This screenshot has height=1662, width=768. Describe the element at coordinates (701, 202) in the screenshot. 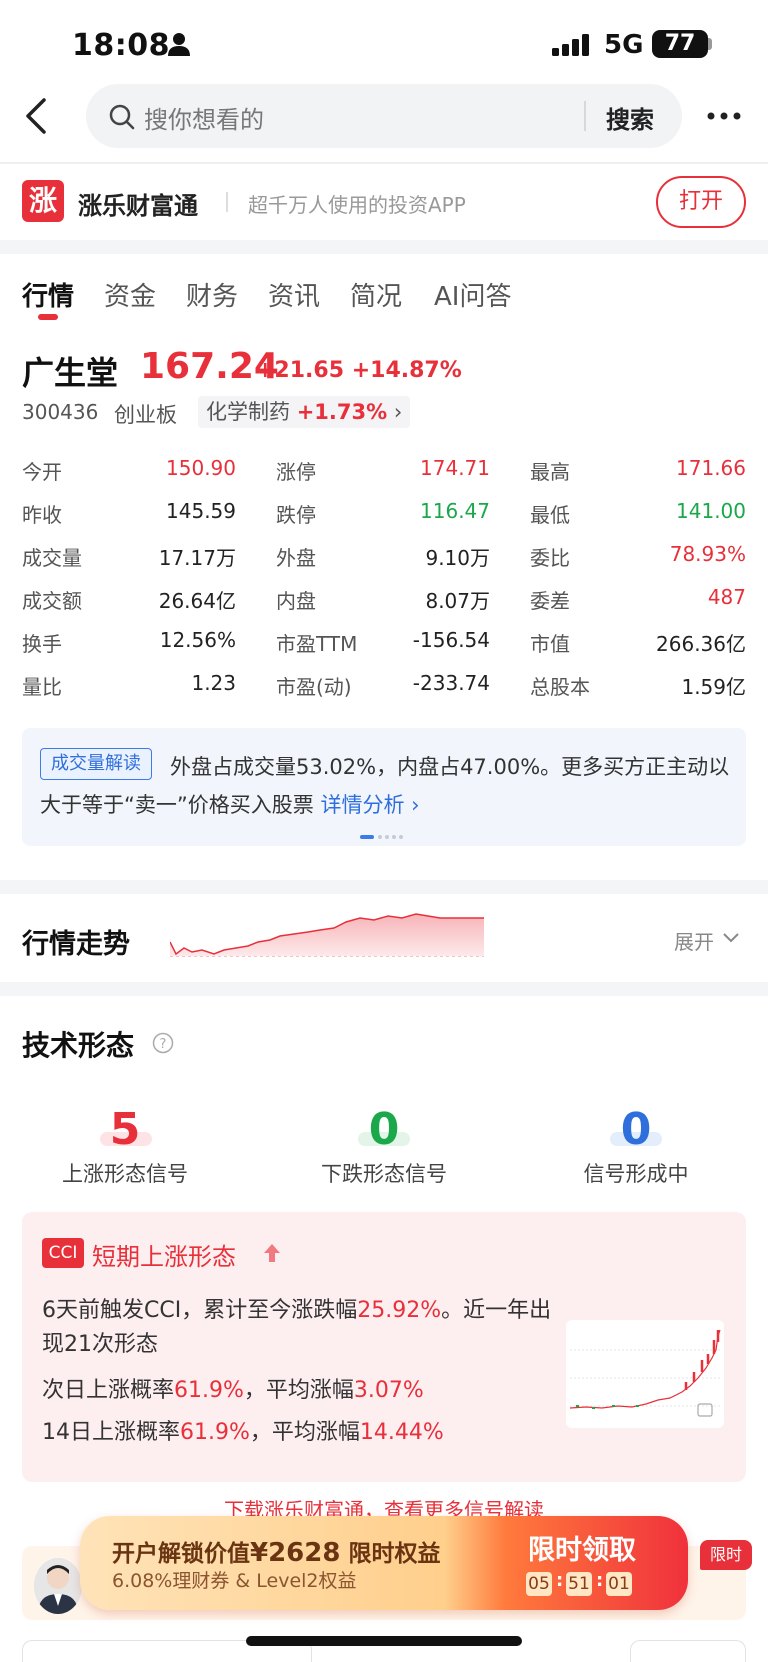

I see `open-app-button: 打开` at that location.